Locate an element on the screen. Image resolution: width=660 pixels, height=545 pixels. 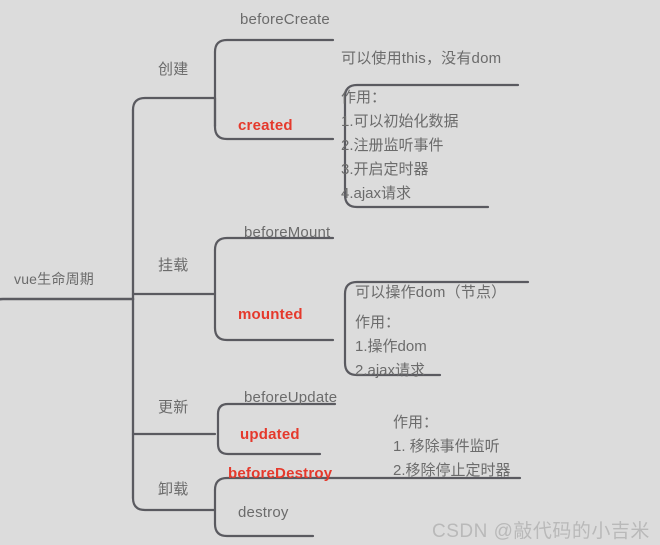
note-mounted: 可以操作dom（节点） is located at coordinates (430, 292).